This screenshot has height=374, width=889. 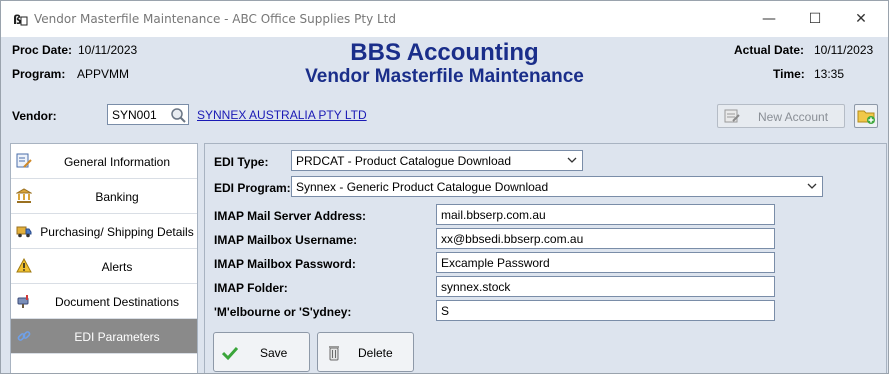 I want to click on time-label: Time:, so click(x=789, y=74).